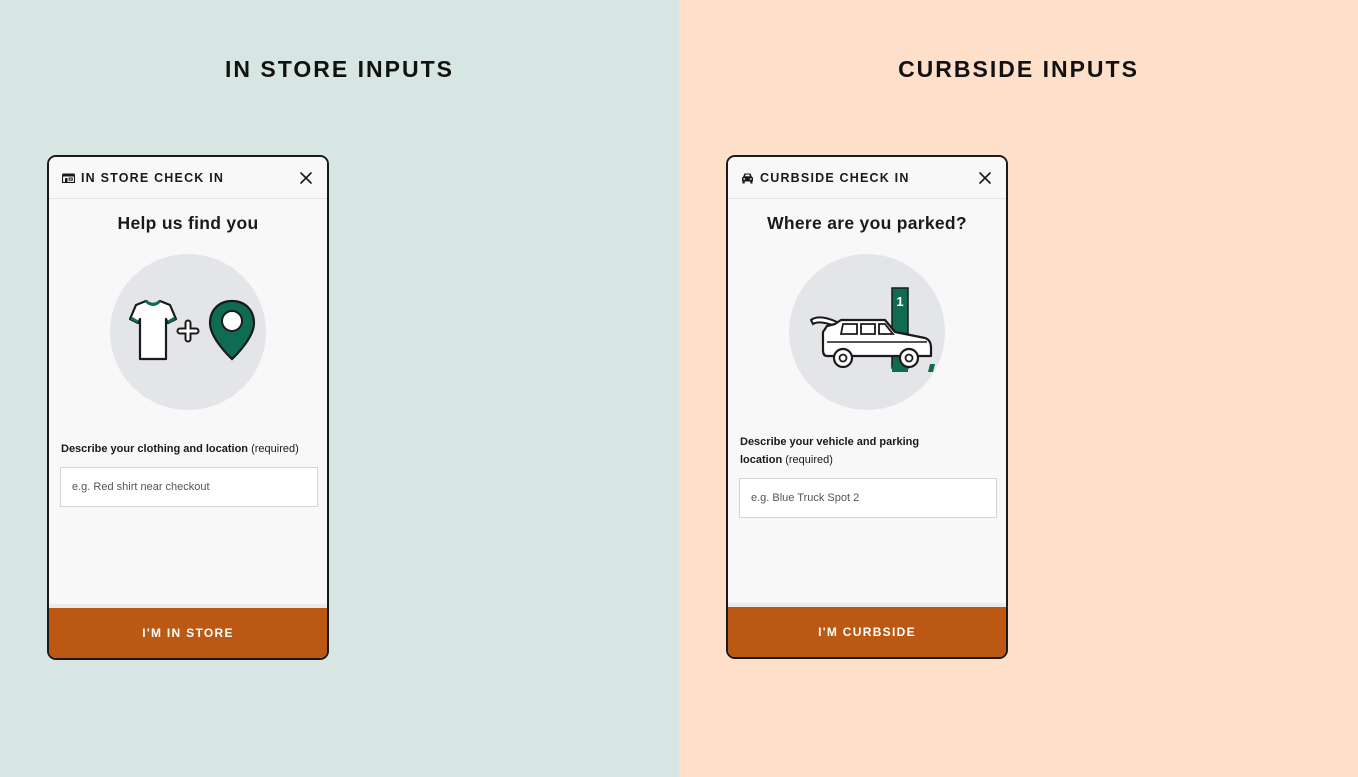 The height and width of the screenshot is (777, 1358). Describe the element at coordinates (867, 223) in the screenshot. I see `modal-title: Where are you parked?` at that location.